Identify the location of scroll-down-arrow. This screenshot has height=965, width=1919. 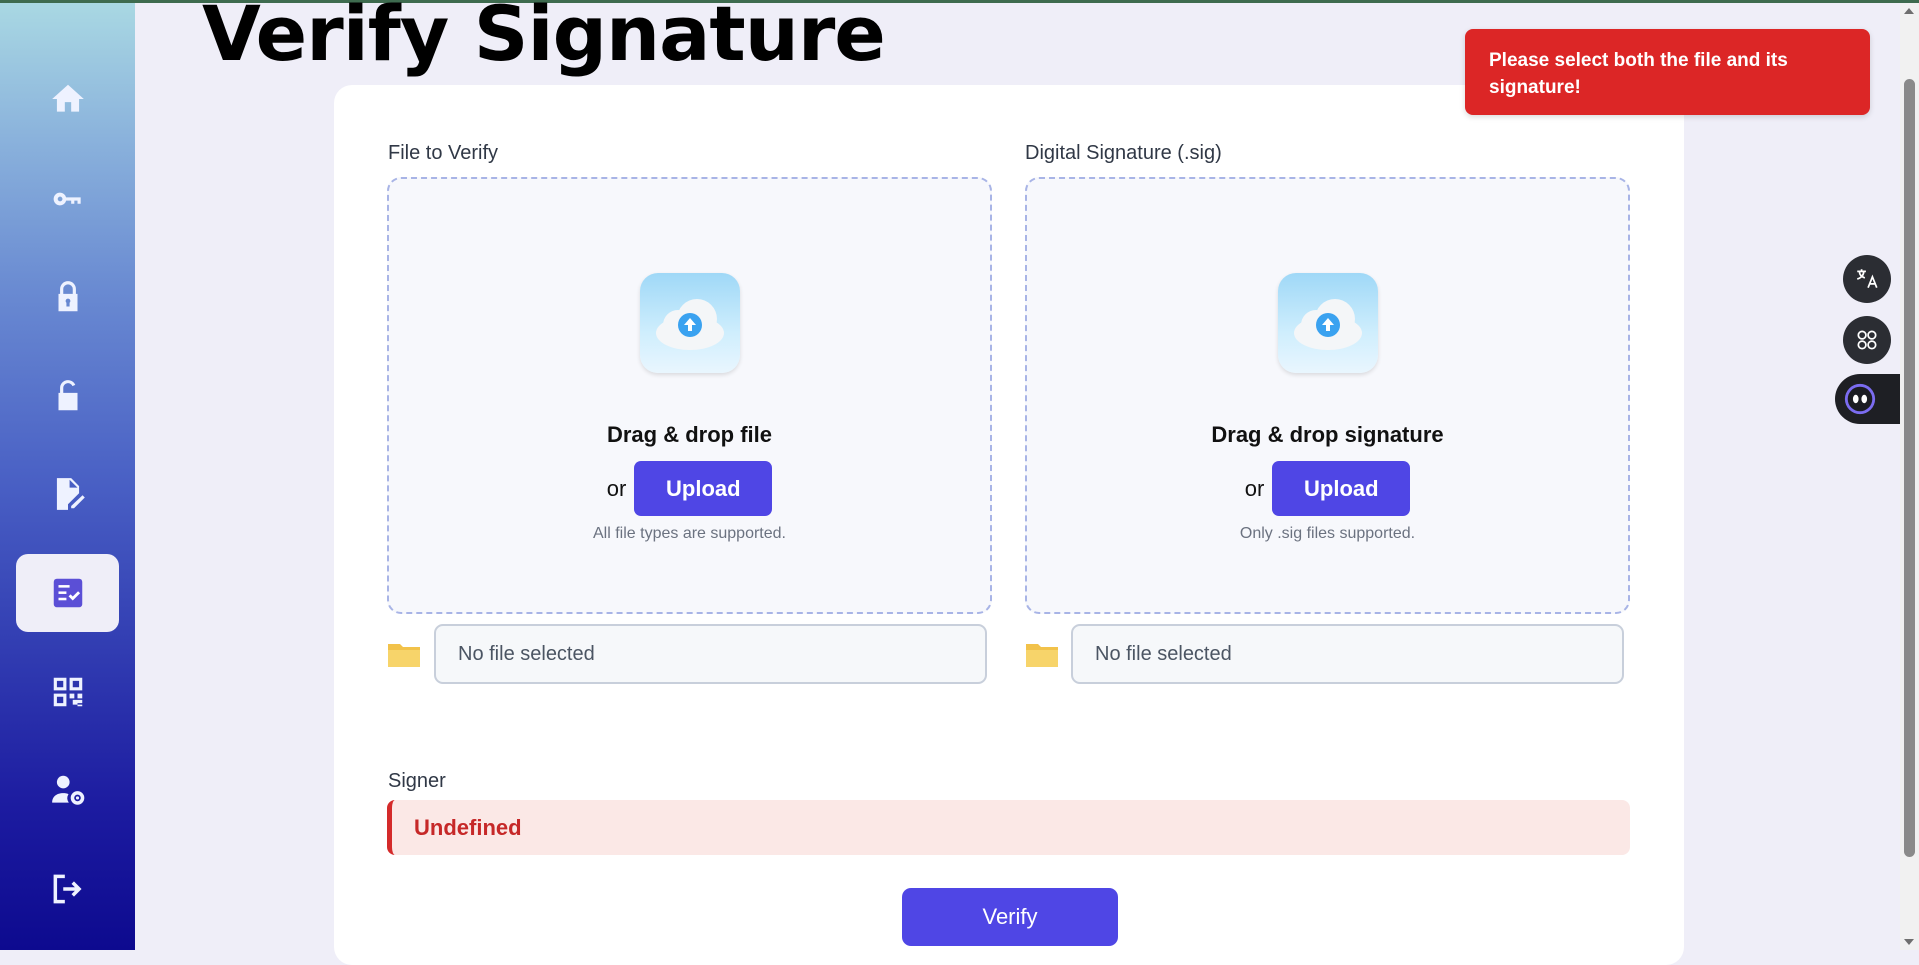
(1909, 942).